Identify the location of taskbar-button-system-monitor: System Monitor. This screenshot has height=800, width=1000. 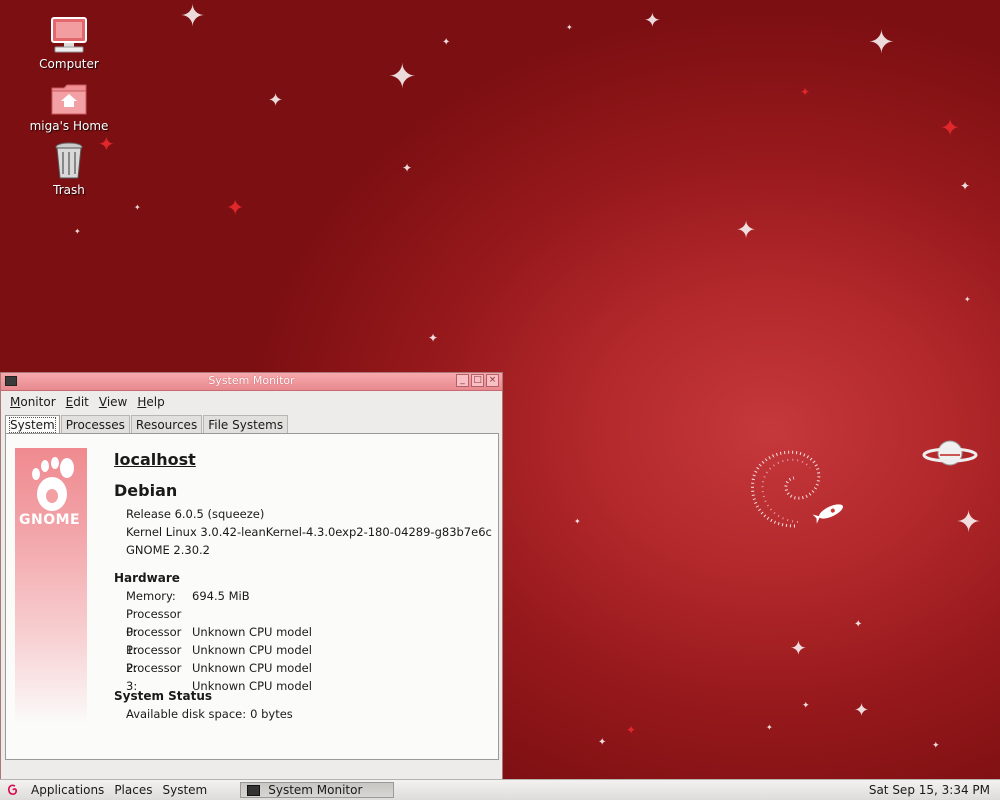
(317, 790).